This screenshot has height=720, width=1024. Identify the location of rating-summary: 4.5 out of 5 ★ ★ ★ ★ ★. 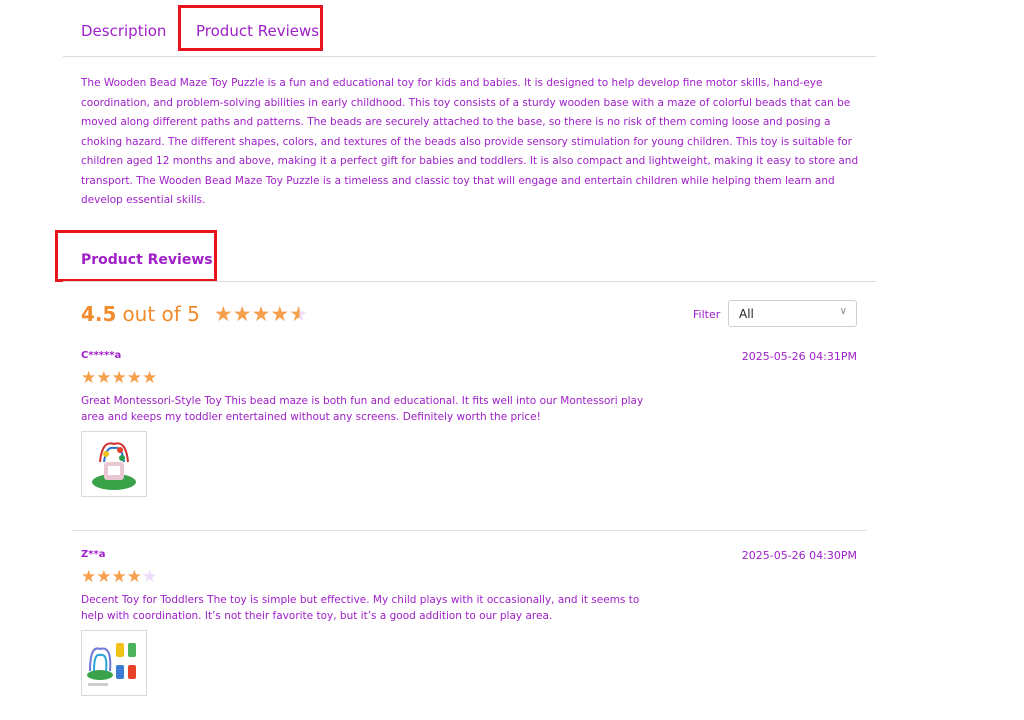
(194, 314).